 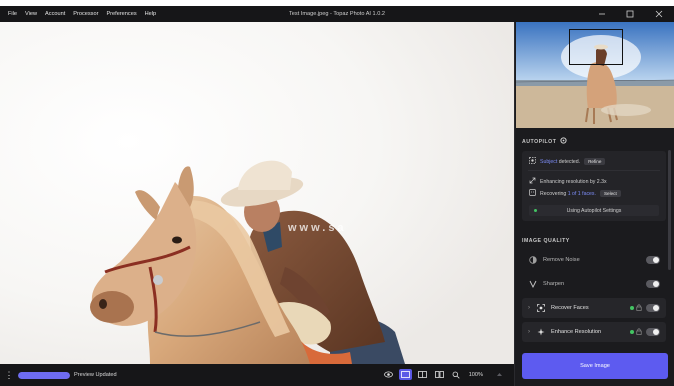 What do you see at coordinates (476, 375) in the screenshot?
I see `zoom-level: 100%` at bounding box center [476, 375].